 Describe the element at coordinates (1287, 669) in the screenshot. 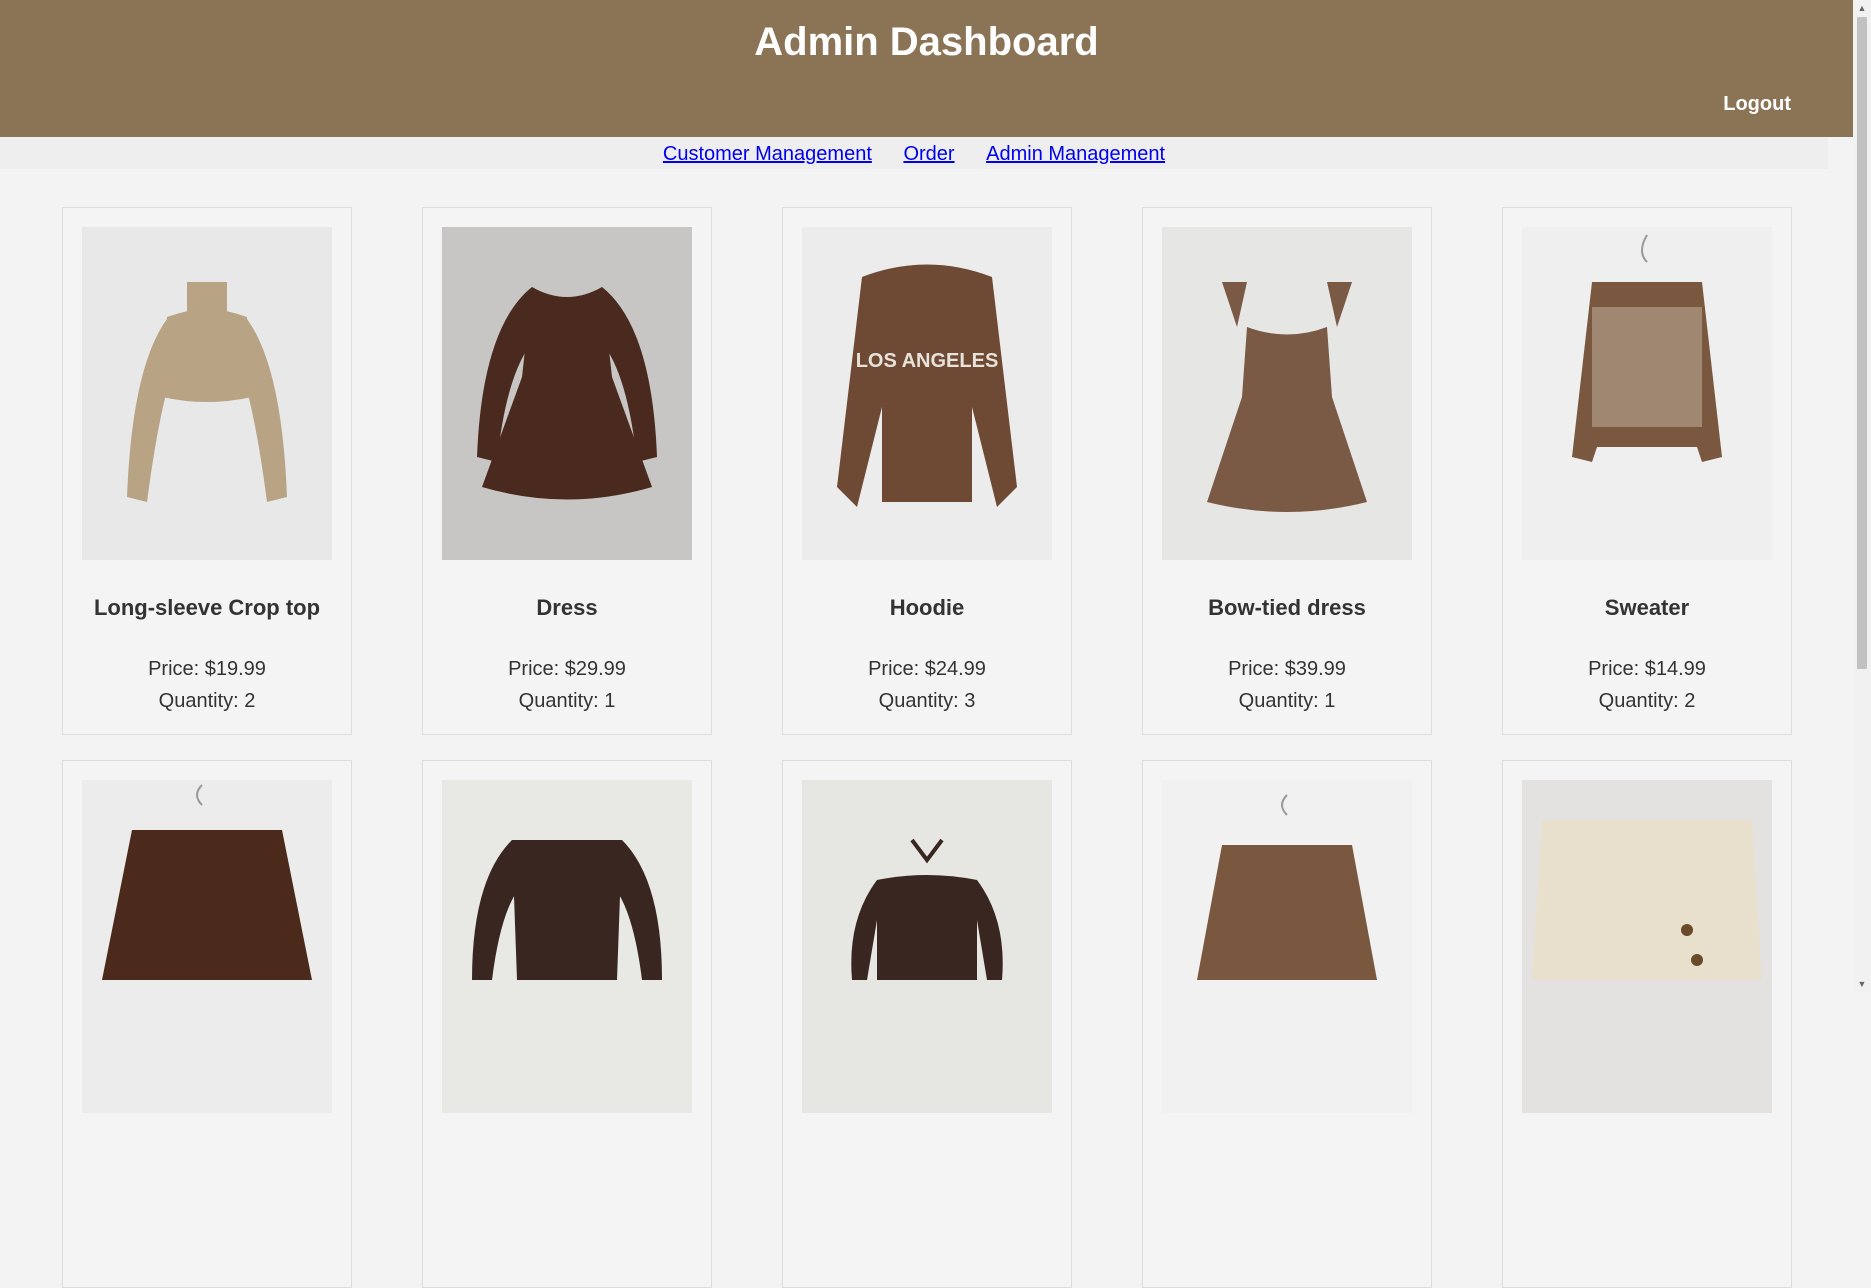

I see `product-price: Price: $39.99` at that location.